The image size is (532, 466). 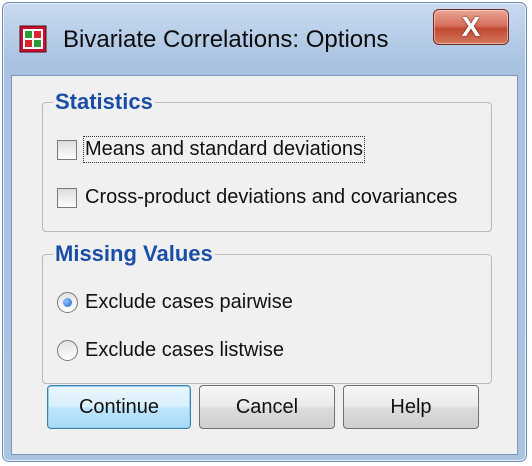 What do you see at coordinates (267, 407) in the screenshot?
I see `cancel-button: Cancel` at bounding box center [267, 407].